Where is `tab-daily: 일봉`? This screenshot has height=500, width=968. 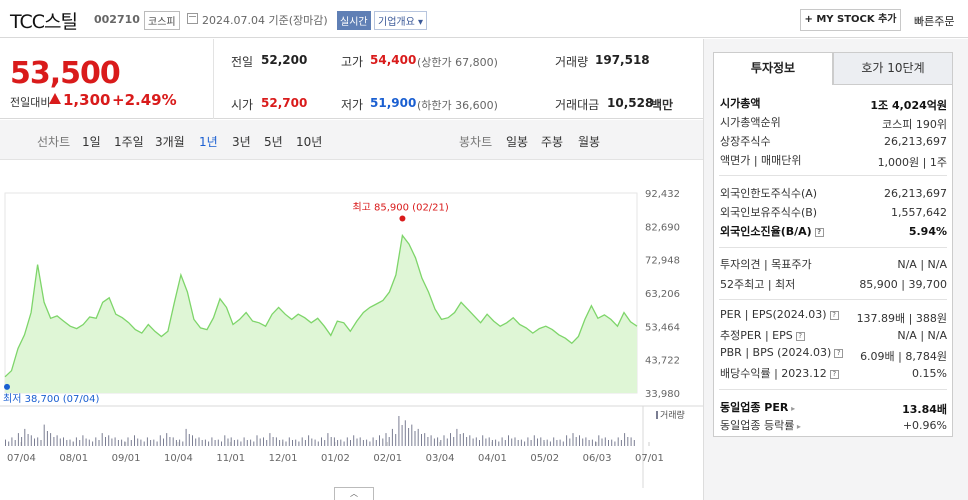
tab-daily: 일봉 is located at coordinates (517, 141).